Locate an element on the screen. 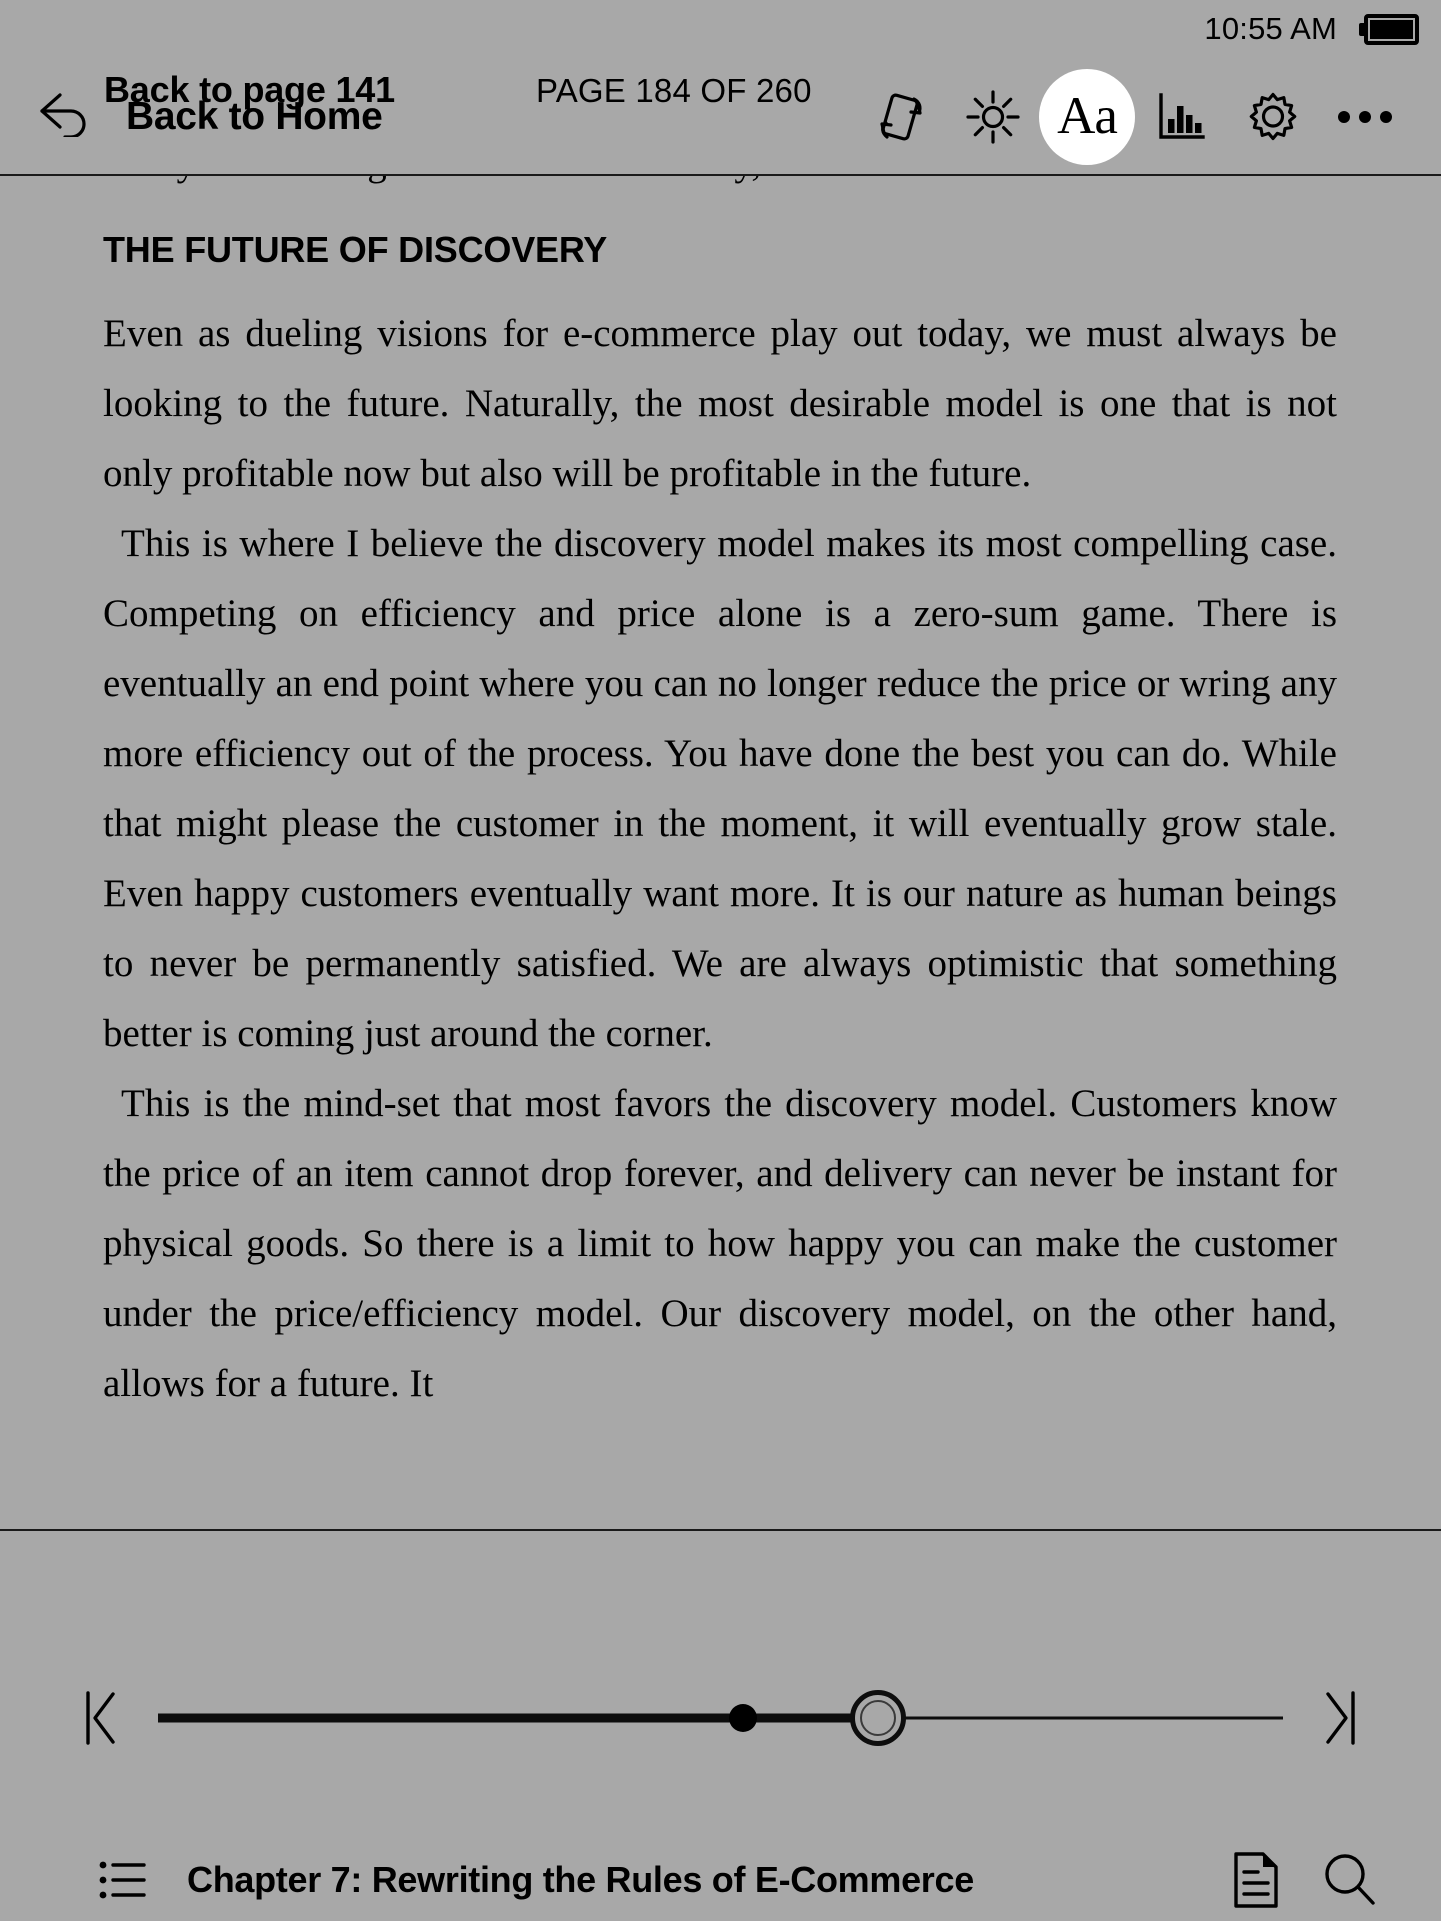  section-heading: THE FUTURE OF DISCOVERY is located at coordinates (355, 249).